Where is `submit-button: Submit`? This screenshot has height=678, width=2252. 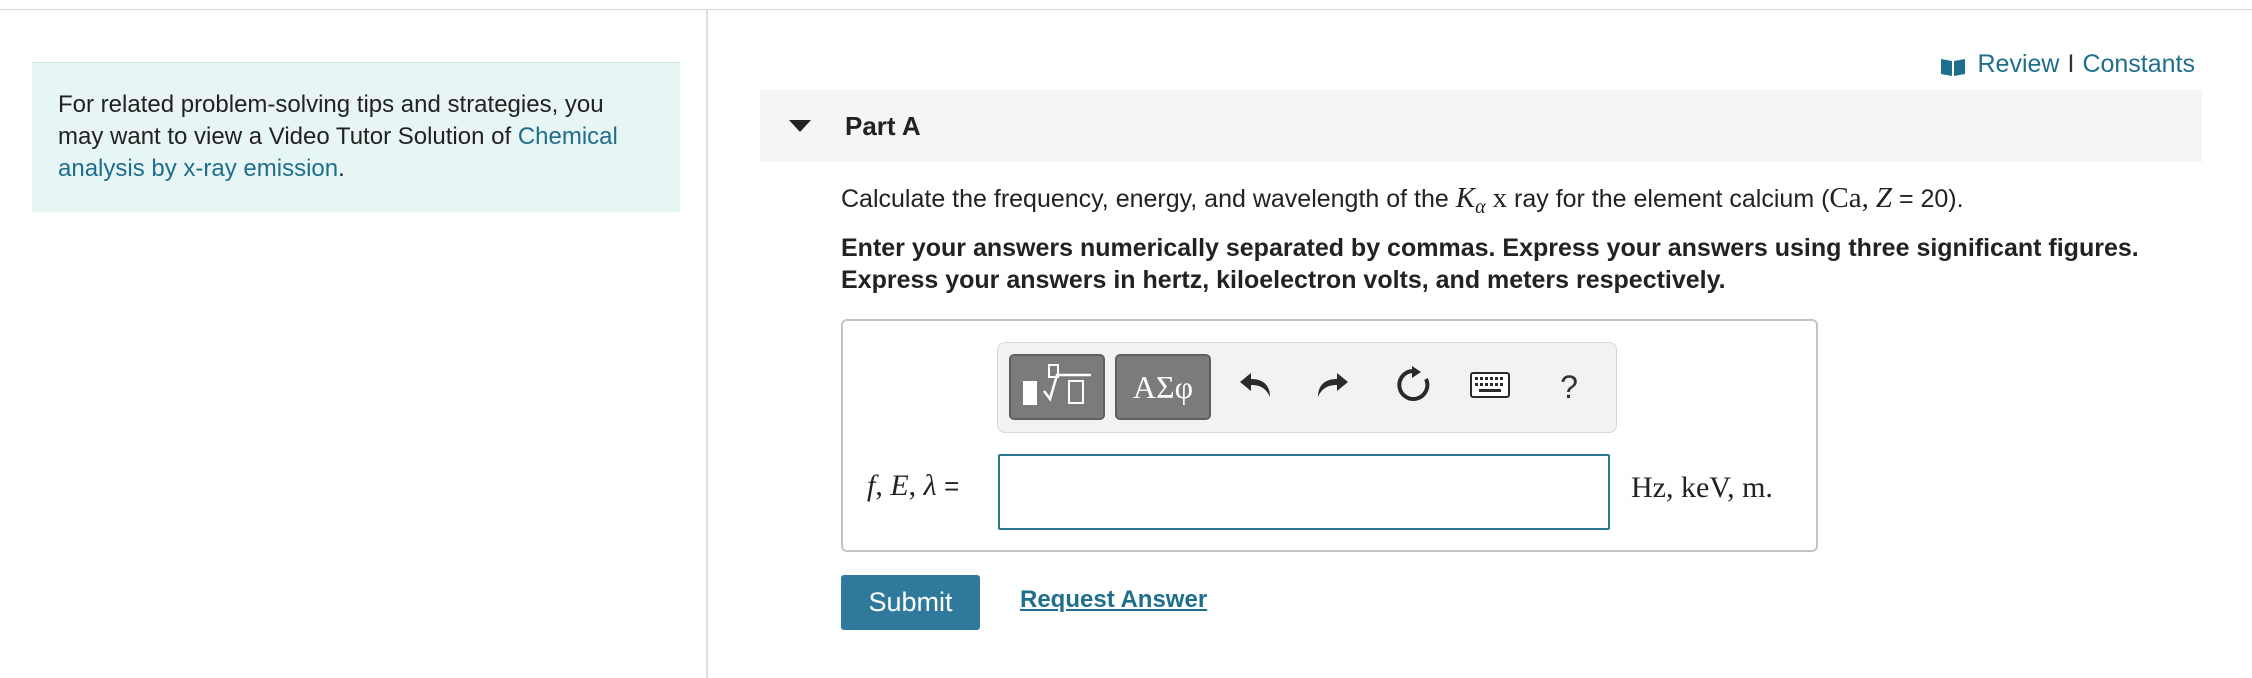 submit-button: Submit is located at coordinates (910, 602).